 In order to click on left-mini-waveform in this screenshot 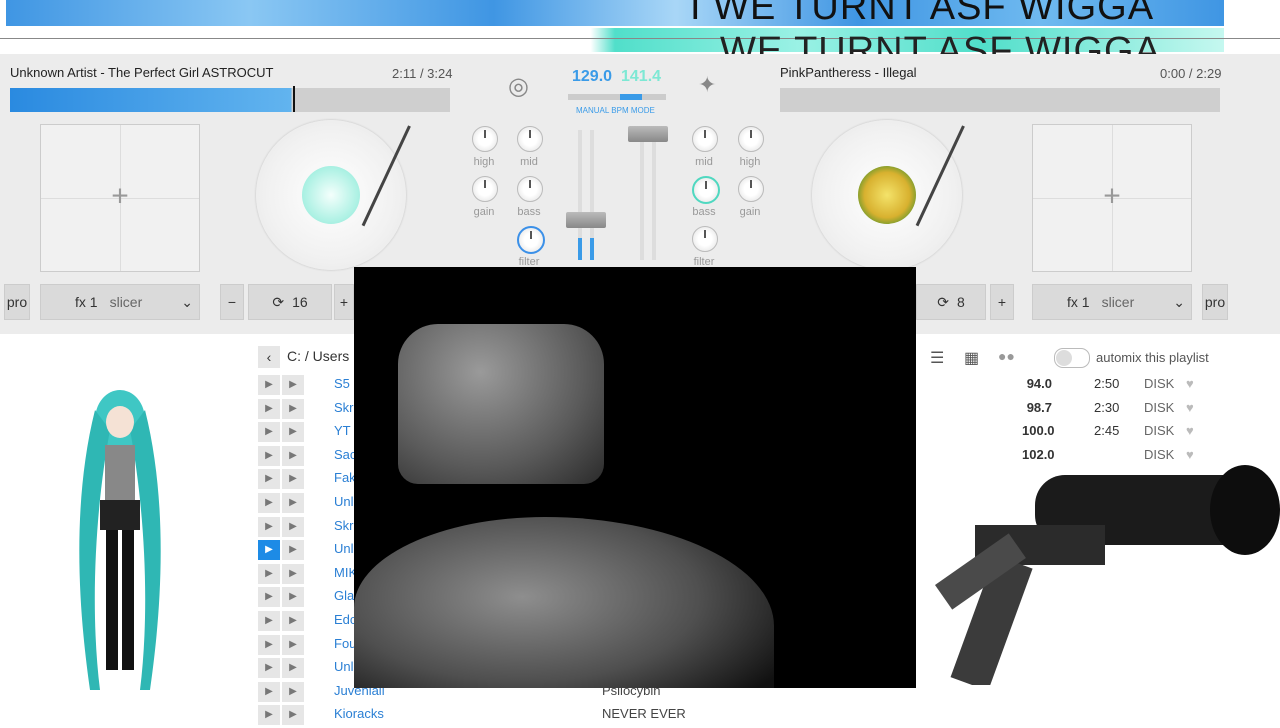, I will do `click(230, 100)`.